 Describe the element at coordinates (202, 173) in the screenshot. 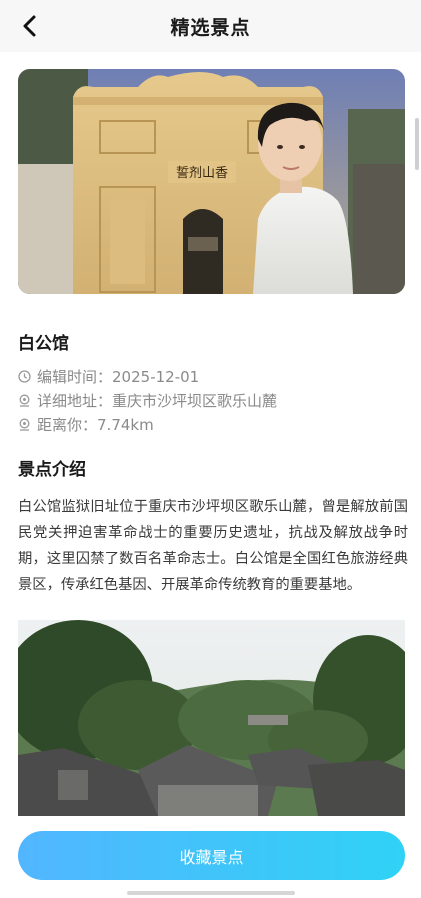

I see `gate-sign-text: 誓剂山香` at that location.